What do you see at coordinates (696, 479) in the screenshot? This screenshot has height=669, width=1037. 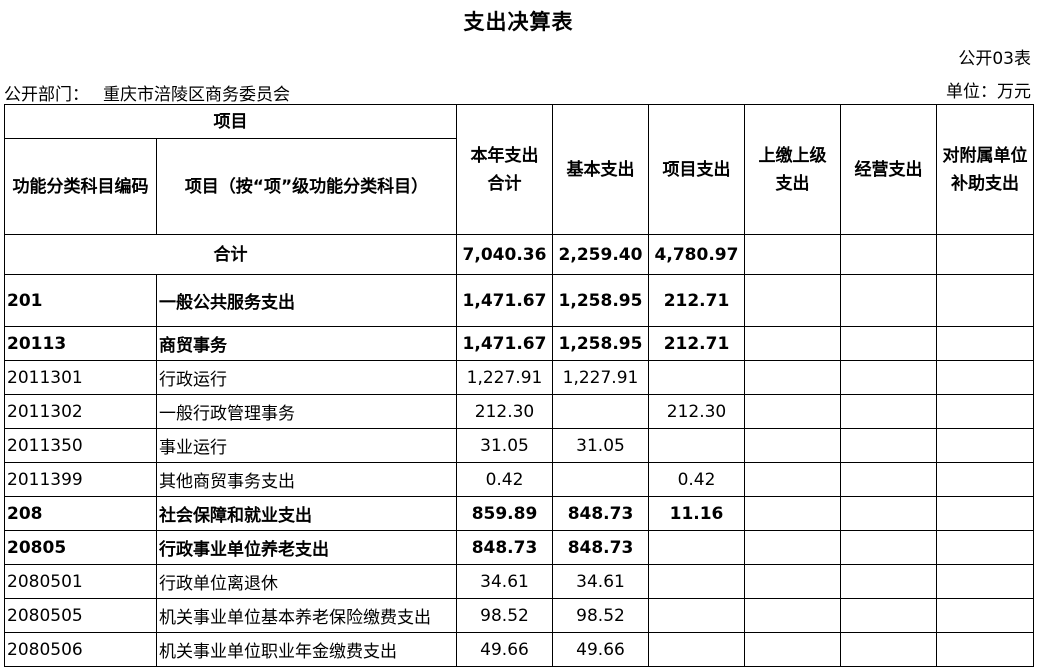 I see `row-project: 0.42` at bounding box center [696, 479].